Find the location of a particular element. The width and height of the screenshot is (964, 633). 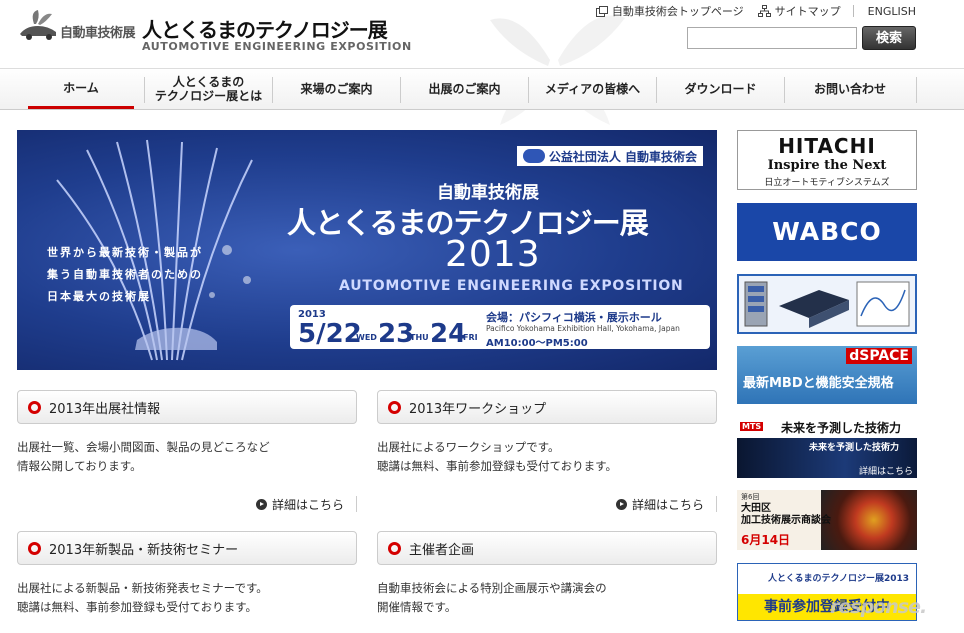

utility-links: 自動車技術会トップページ サイトマップ ENGLISH is located at coordinates (749, 11).